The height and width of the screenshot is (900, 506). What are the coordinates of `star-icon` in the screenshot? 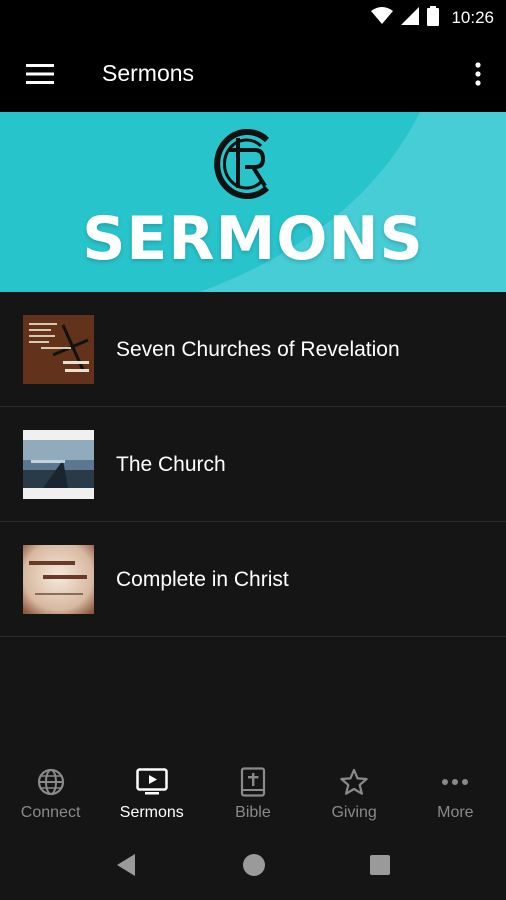 It's located at (354, 782).